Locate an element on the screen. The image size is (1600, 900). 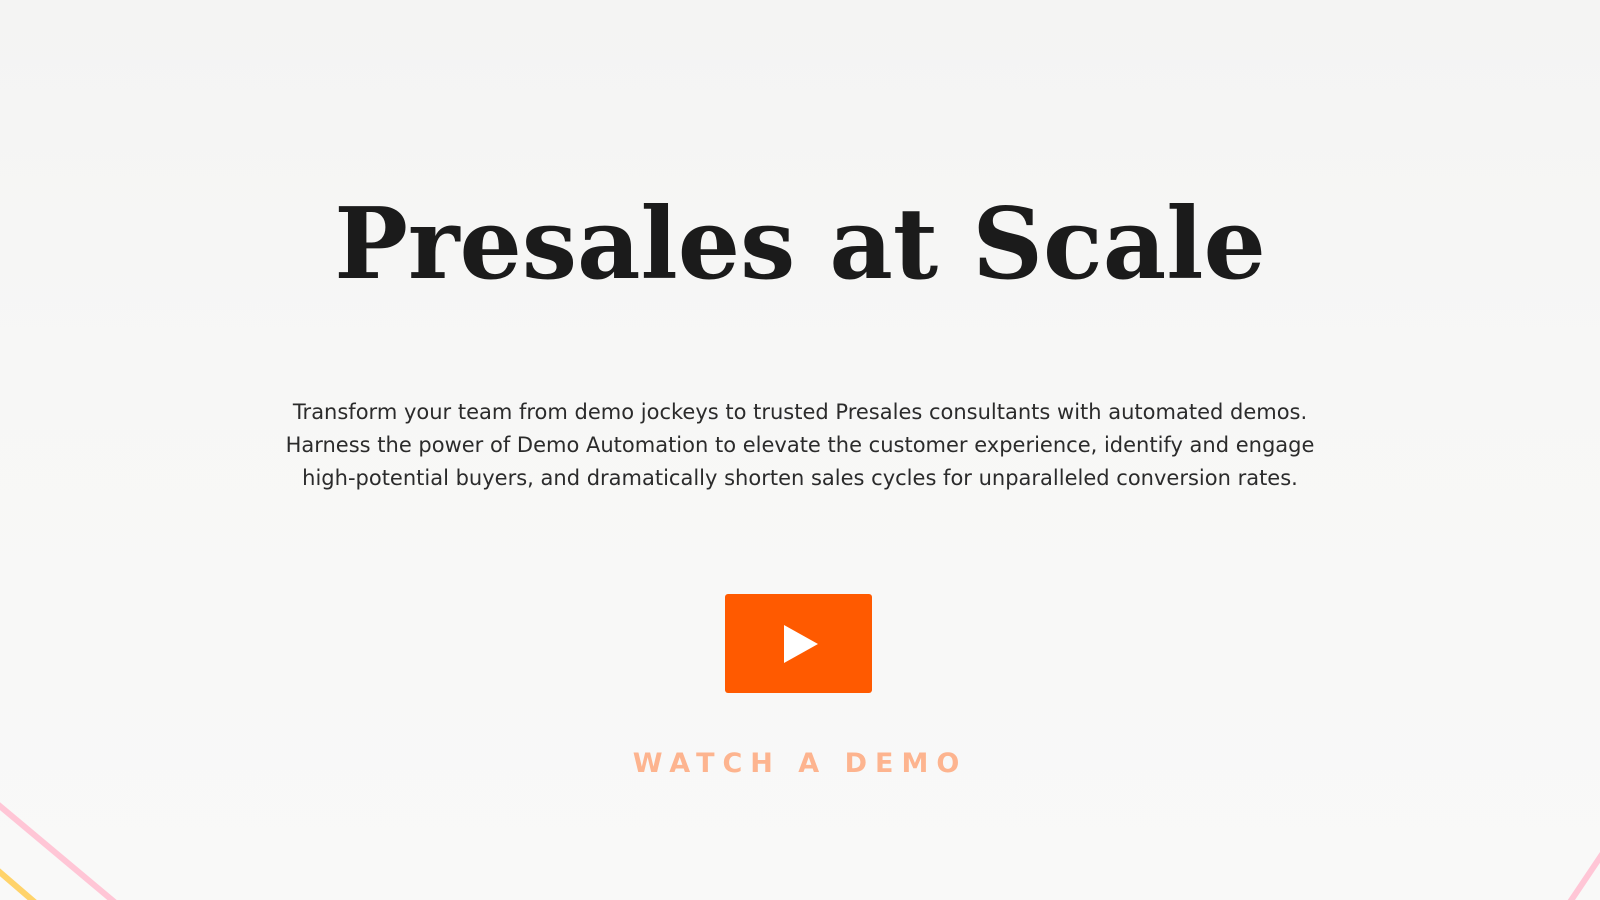
deco-pink-line-right is located at coordinates (1583, 876).